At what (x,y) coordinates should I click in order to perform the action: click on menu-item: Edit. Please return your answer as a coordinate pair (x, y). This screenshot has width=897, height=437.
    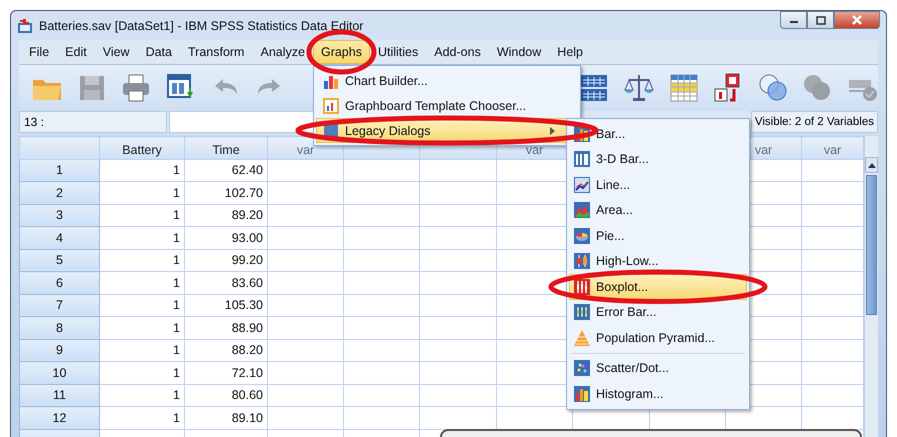
    Looking at the image, I should click on (76, 52).